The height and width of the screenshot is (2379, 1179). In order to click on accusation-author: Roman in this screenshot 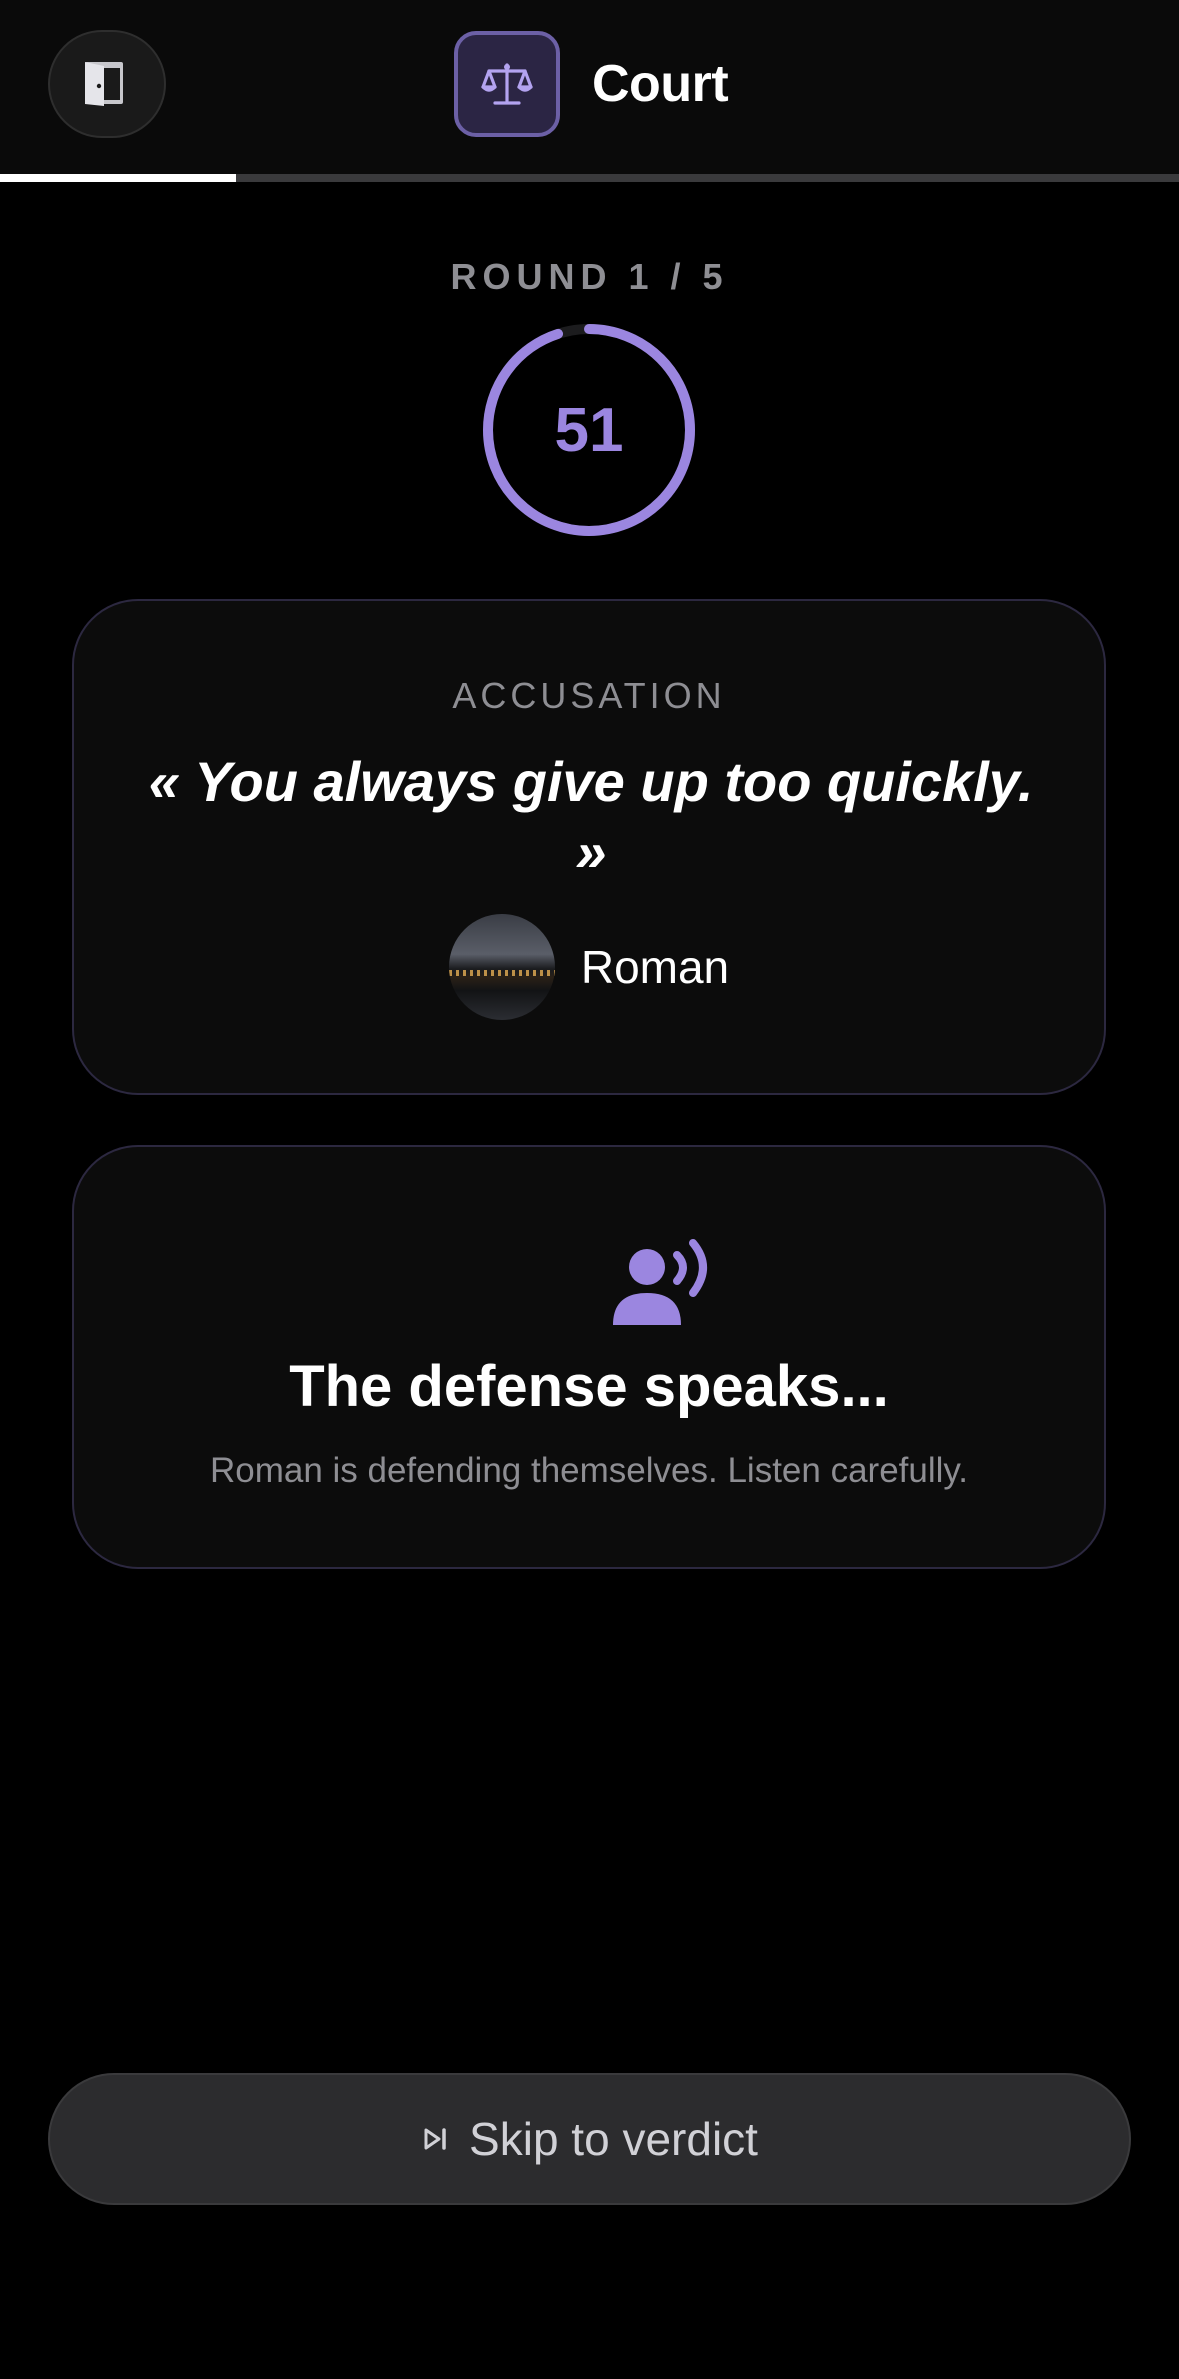, I will do `click(589, 967)`.